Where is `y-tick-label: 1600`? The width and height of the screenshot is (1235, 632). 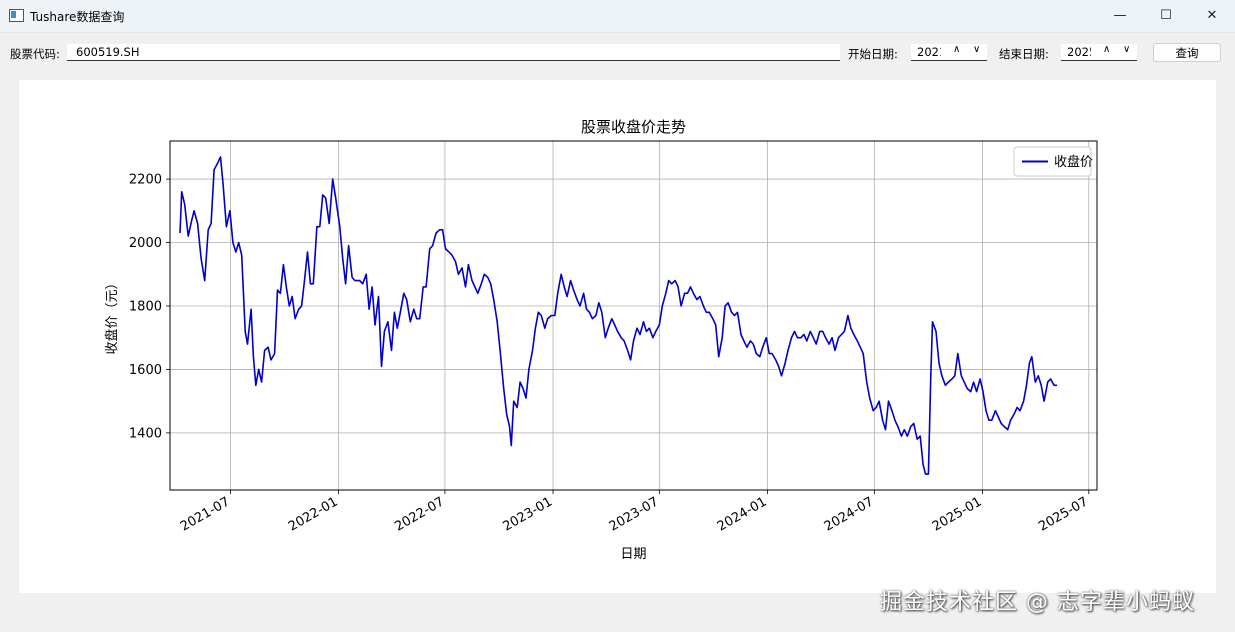
y-tick-label: 1600 is located at coordinates (145, 370).